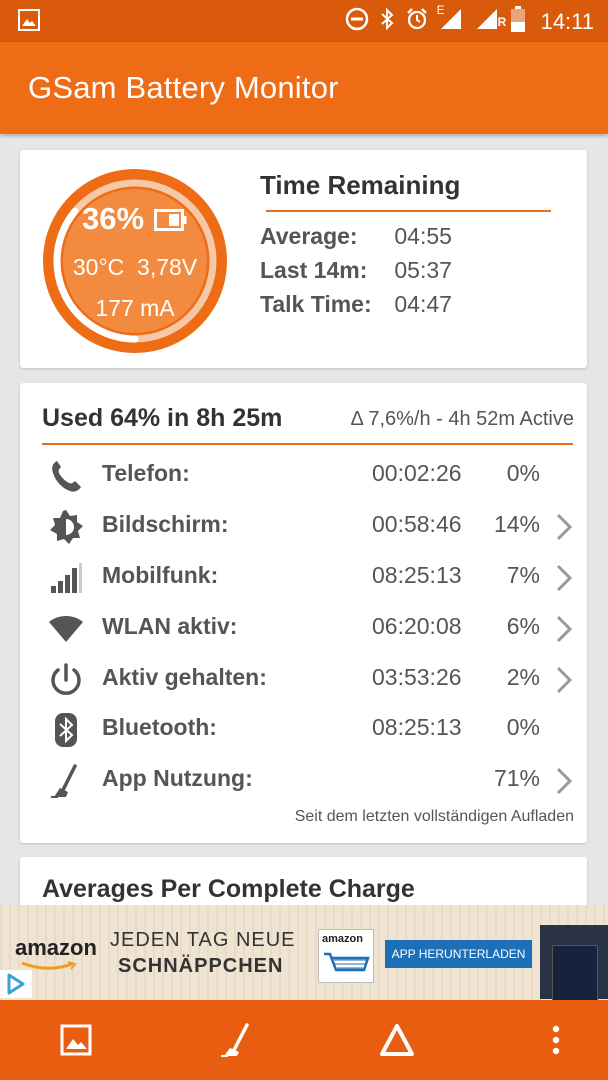  Describe the element at coordinates (66, 527) in the screenshot. I see `brightness-icon` at that location.